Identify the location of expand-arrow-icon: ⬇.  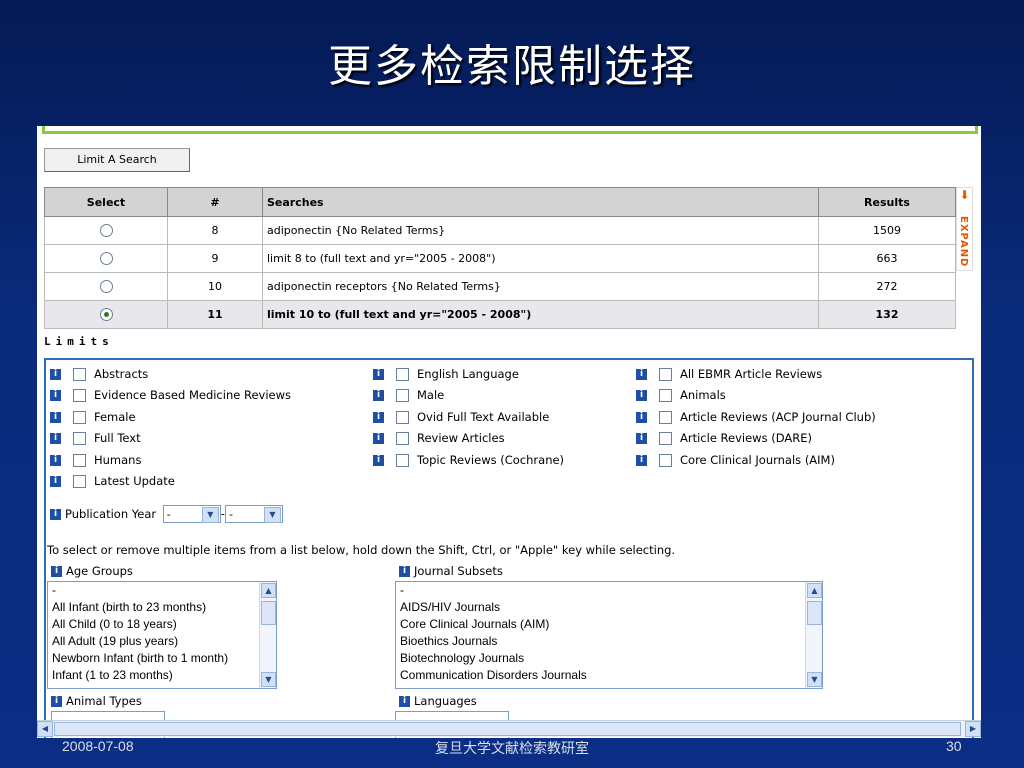
(964, 195).